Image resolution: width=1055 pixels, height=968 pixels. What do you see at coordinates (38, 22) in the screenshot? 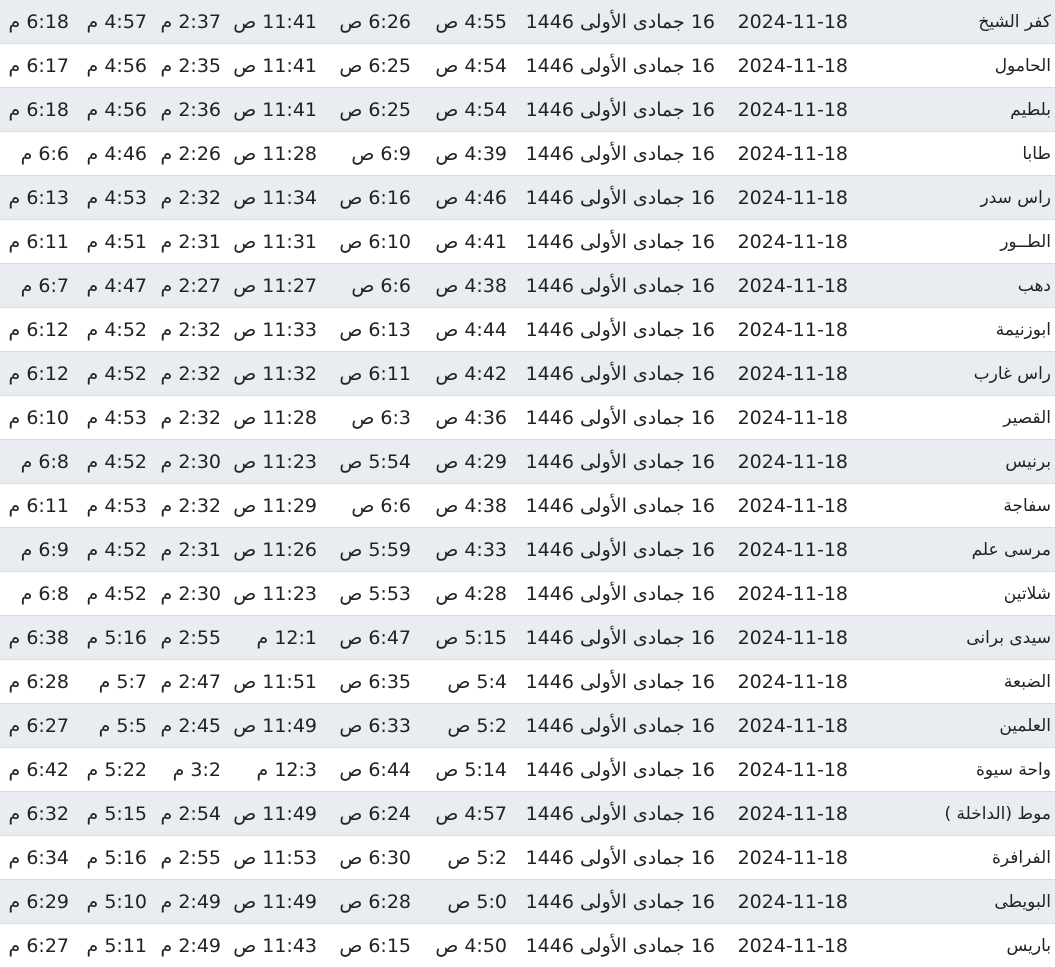
I see `isha-time-cell: 6:18 م` at bounding box center [38, 22].